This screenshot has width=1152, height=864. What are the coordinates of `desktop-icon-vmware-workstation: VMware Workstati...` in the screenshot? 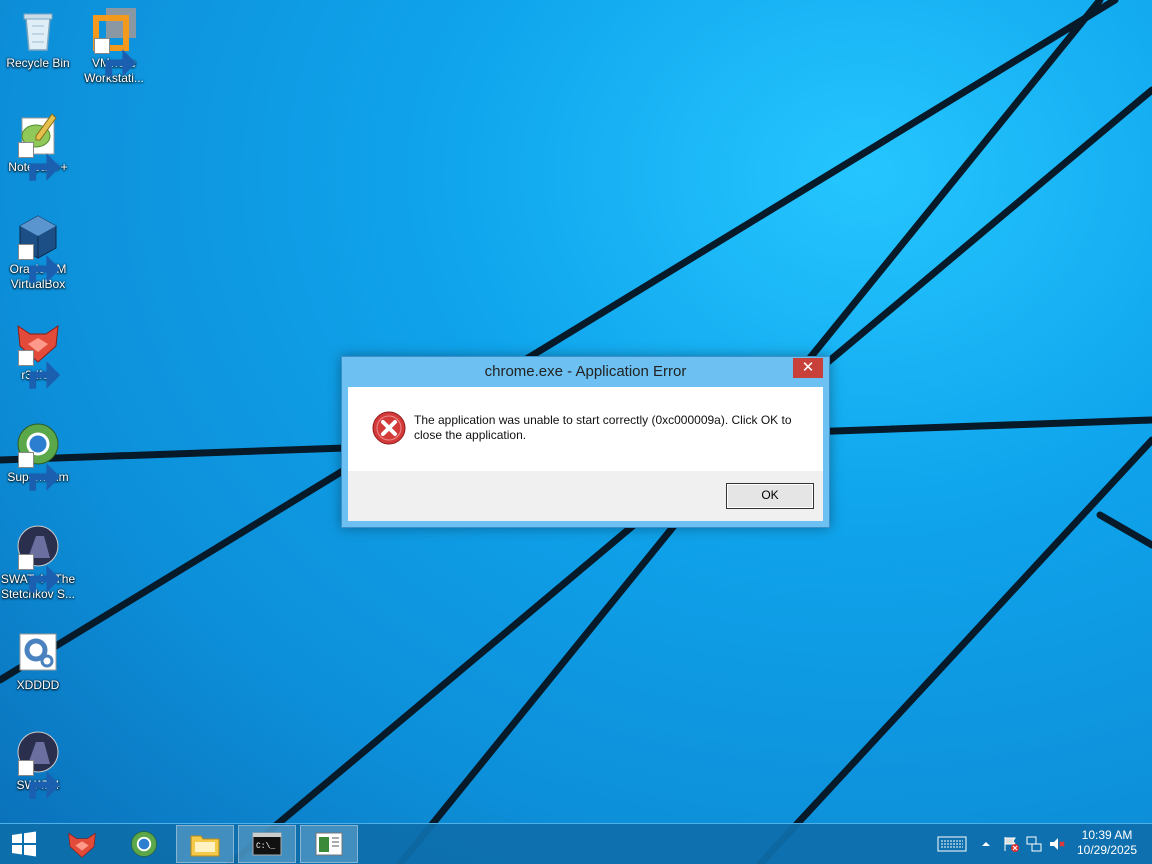 It's located at (114, 44).